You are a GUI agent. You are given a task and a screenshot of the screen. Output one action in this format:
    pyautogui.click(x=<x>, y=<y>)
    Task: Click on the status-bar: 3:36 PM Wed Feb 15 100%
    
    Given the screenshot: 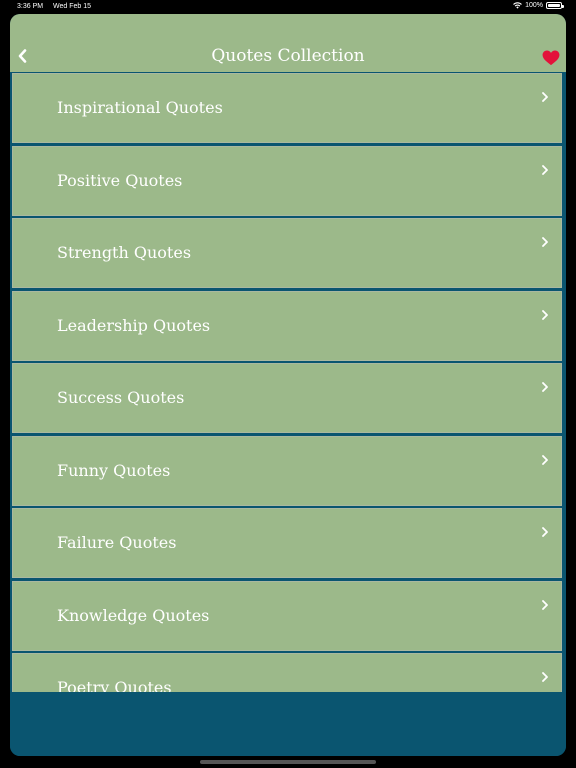 What is the action you would take?
    pyautogui.click(x=288, y=7)
    